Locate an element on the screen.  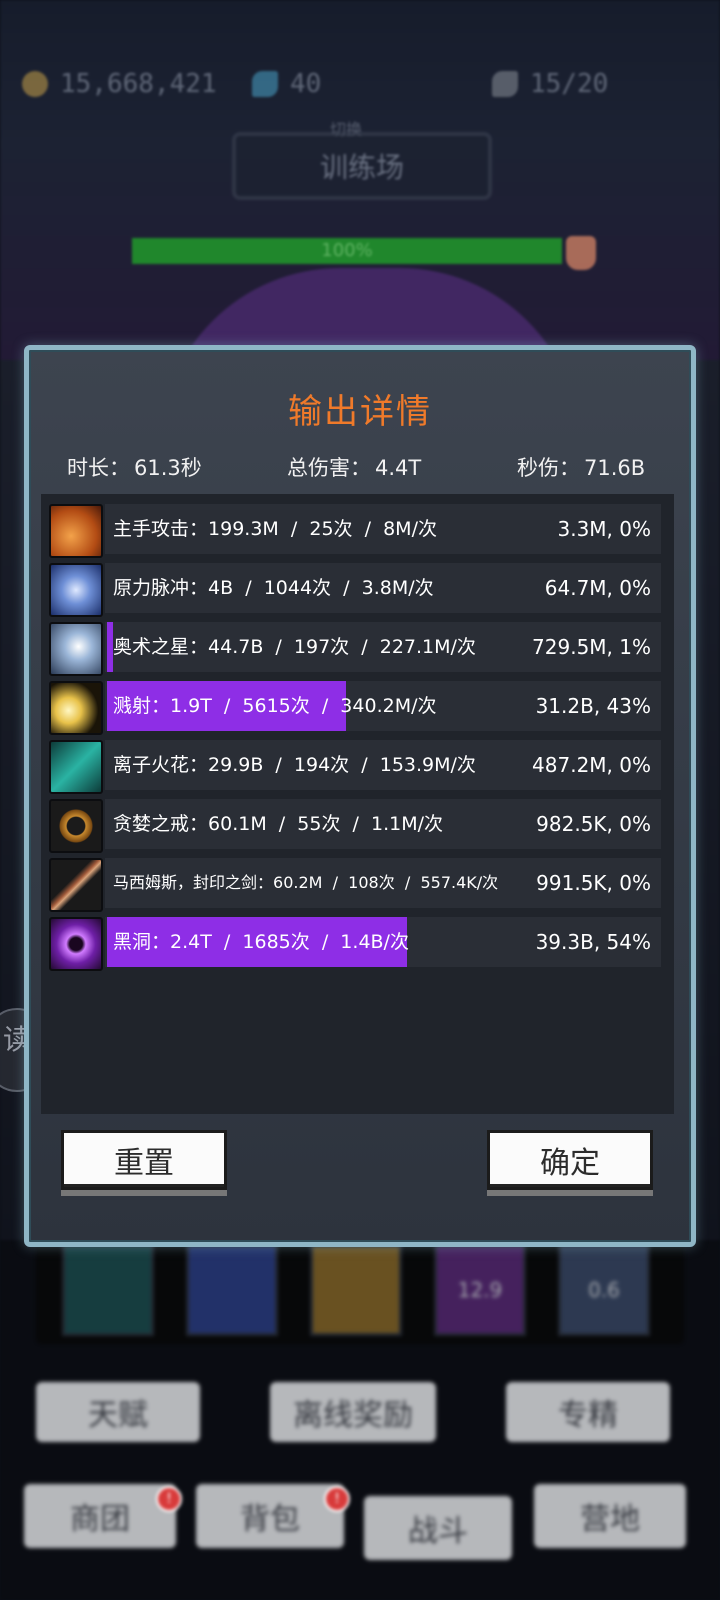
stamina-icon is located at coordinates (505, 84).